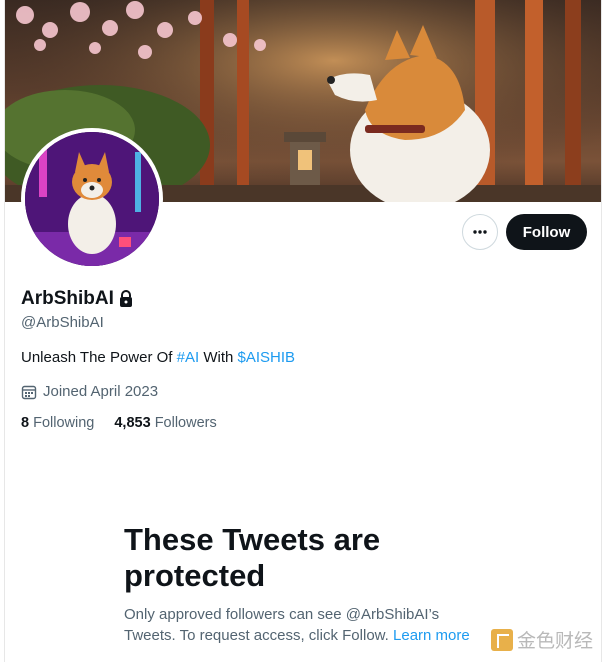 Image resolution: width=606 pixels, height=662 pixels. I want to click on followers-count: 4,853, so click(132, 423).